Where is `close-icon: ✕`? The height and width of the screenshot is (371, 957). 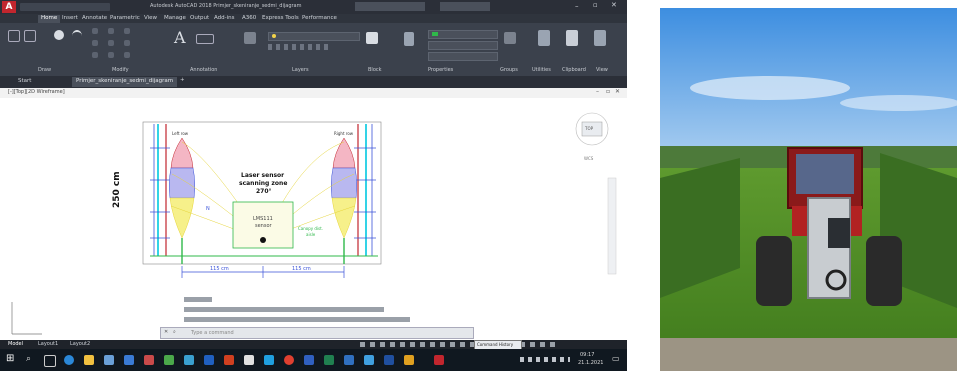
close-icon: ✕ is located at coordinates (614, 5).